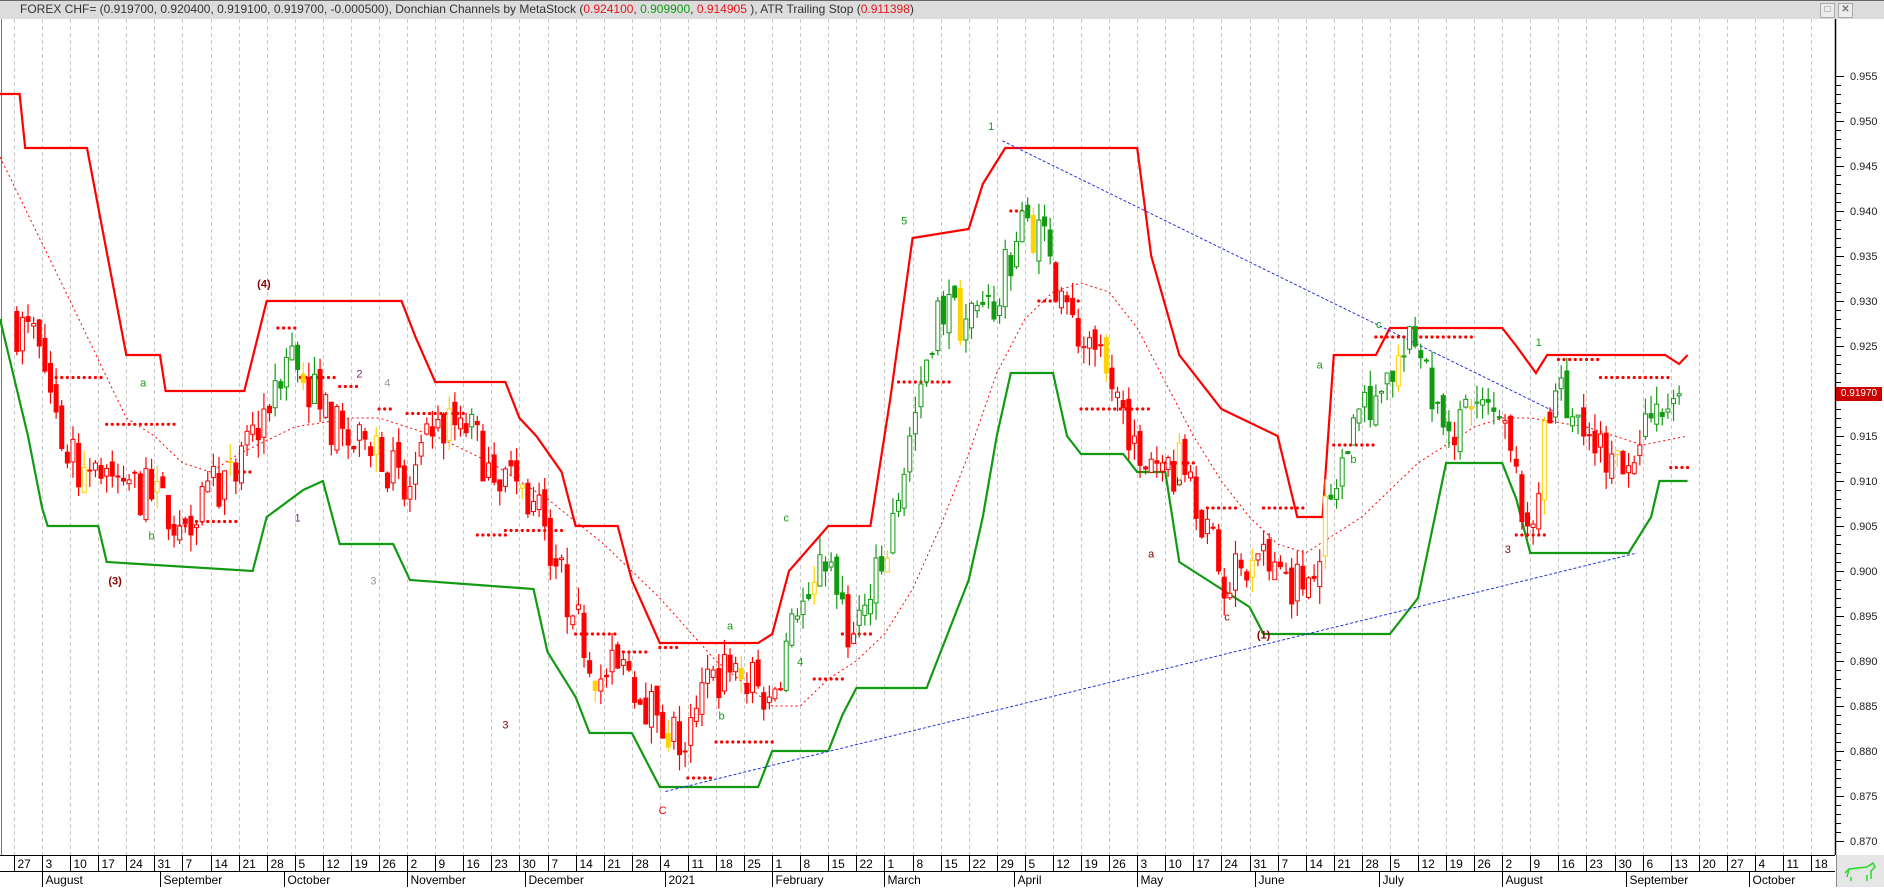 This screenshot has height=892, width=1884. What do you see at coordinates (193, 880) in the screenshot?
I see `x-month-label: September` at bounding box center [193, 880].